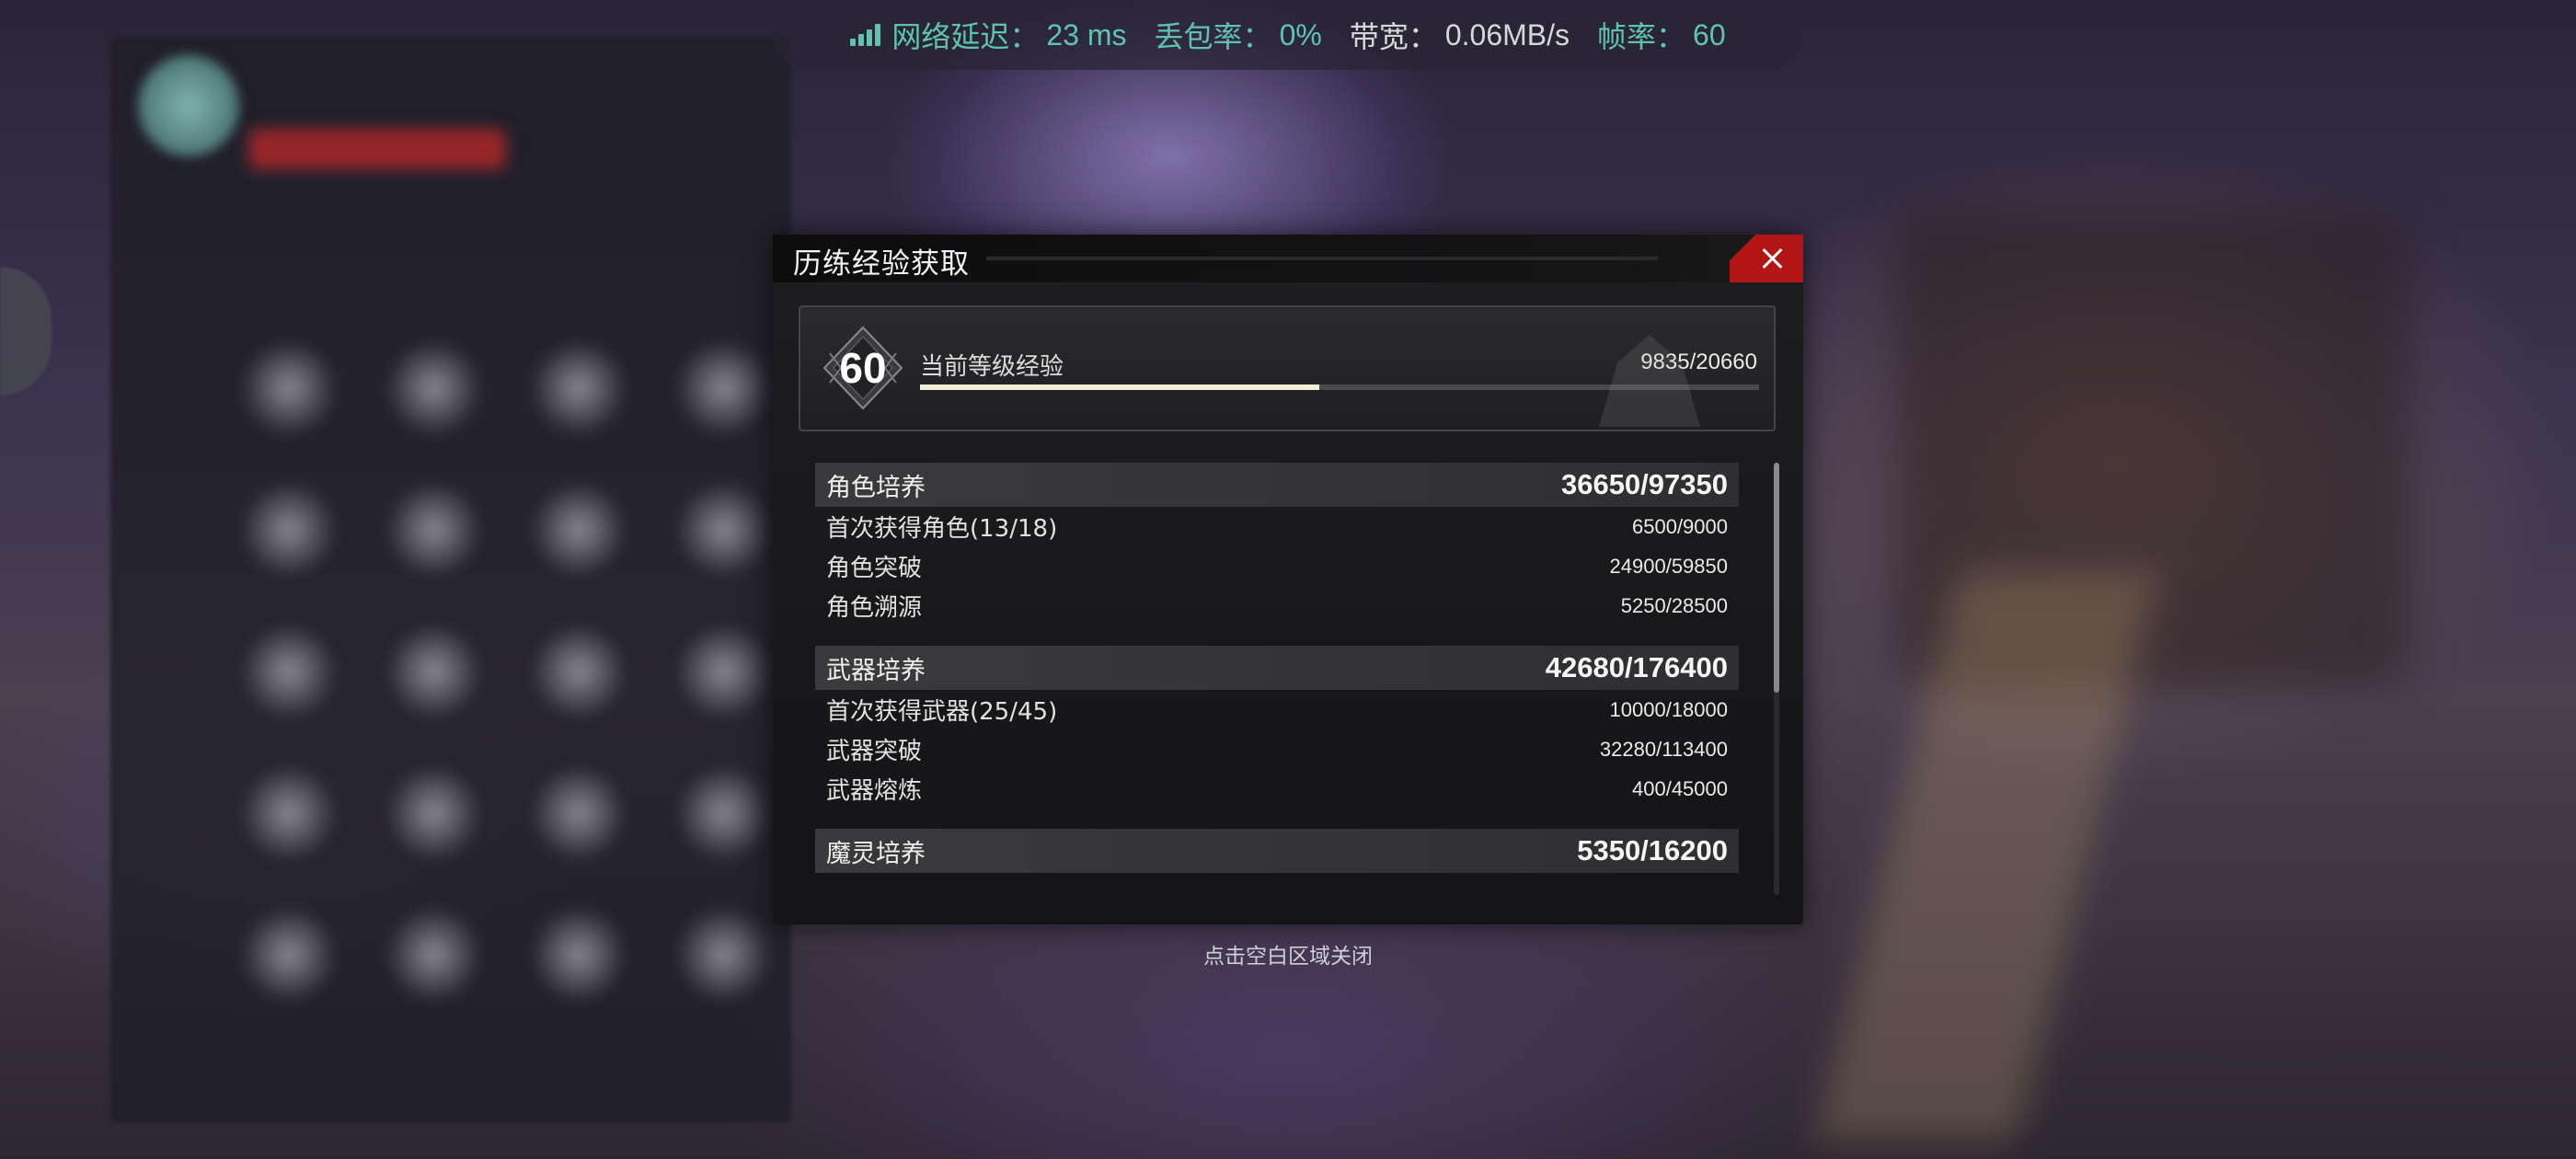 The image size is (2576, 1159). Describe the element at coordinates (188, 105) in the screenshot. I see `background-avatar` at that location.